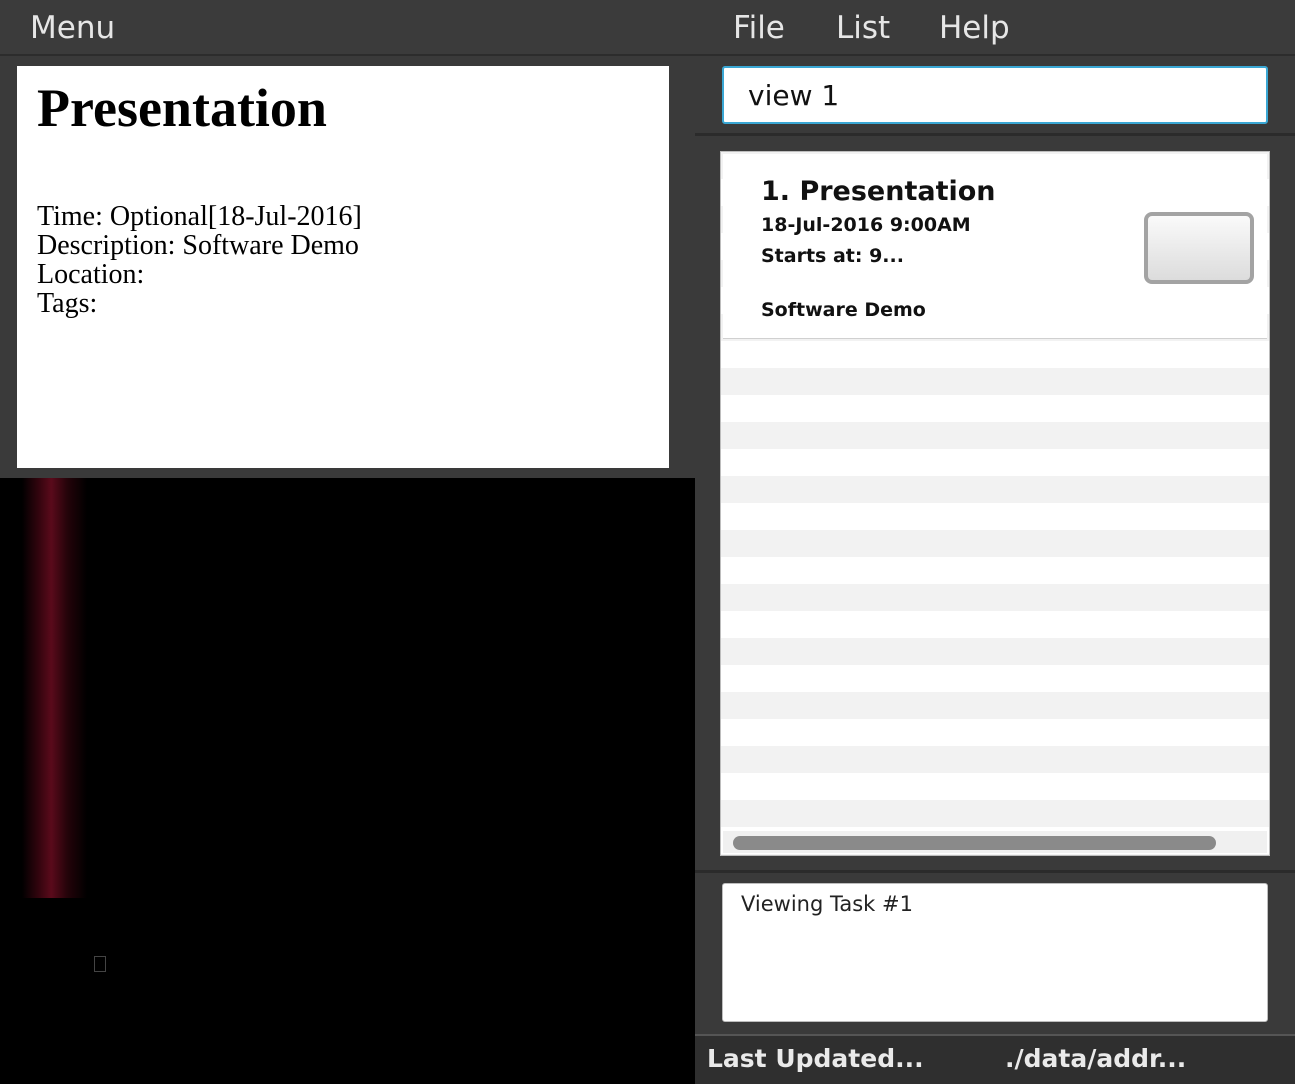 This screenshot has height=1084, width=1295. Describe the element at coordinates (863, 28) in the screenshot. I see `menu-list: List` at that location.